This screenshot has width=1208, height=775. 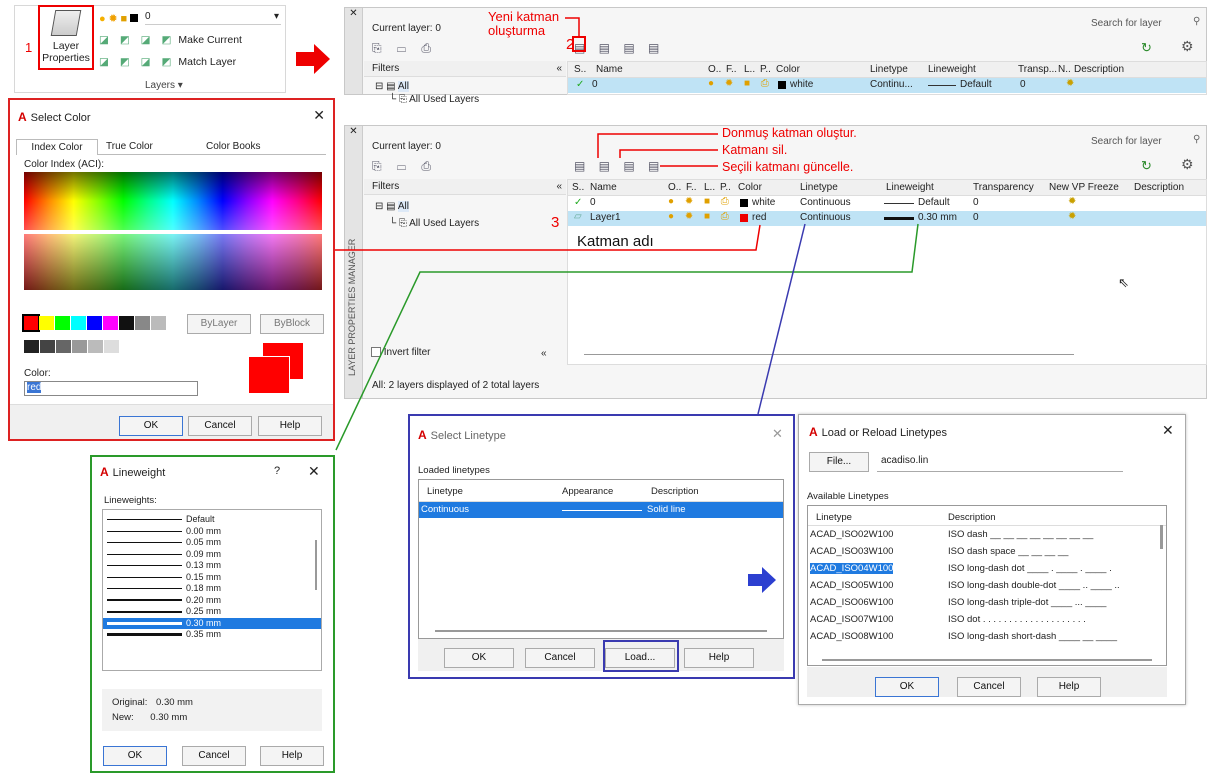 What do you see at coordinates (601, 631) in the screenshot?
I see `lt-hscroll` at bounding box center [601, 631].